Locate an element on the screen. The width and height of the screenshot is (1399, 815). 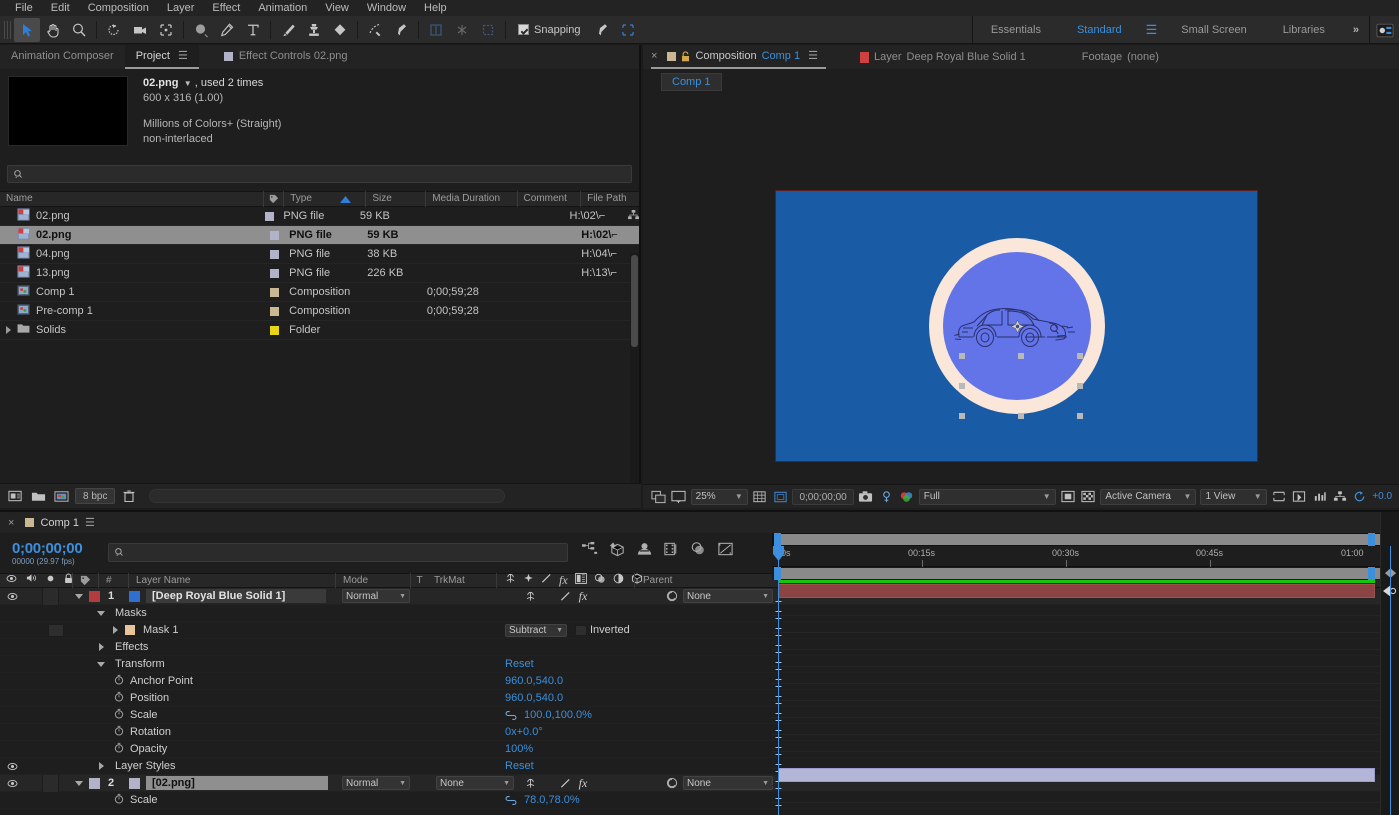
mask-visibility-toggle is located at coordinates (56, 630).